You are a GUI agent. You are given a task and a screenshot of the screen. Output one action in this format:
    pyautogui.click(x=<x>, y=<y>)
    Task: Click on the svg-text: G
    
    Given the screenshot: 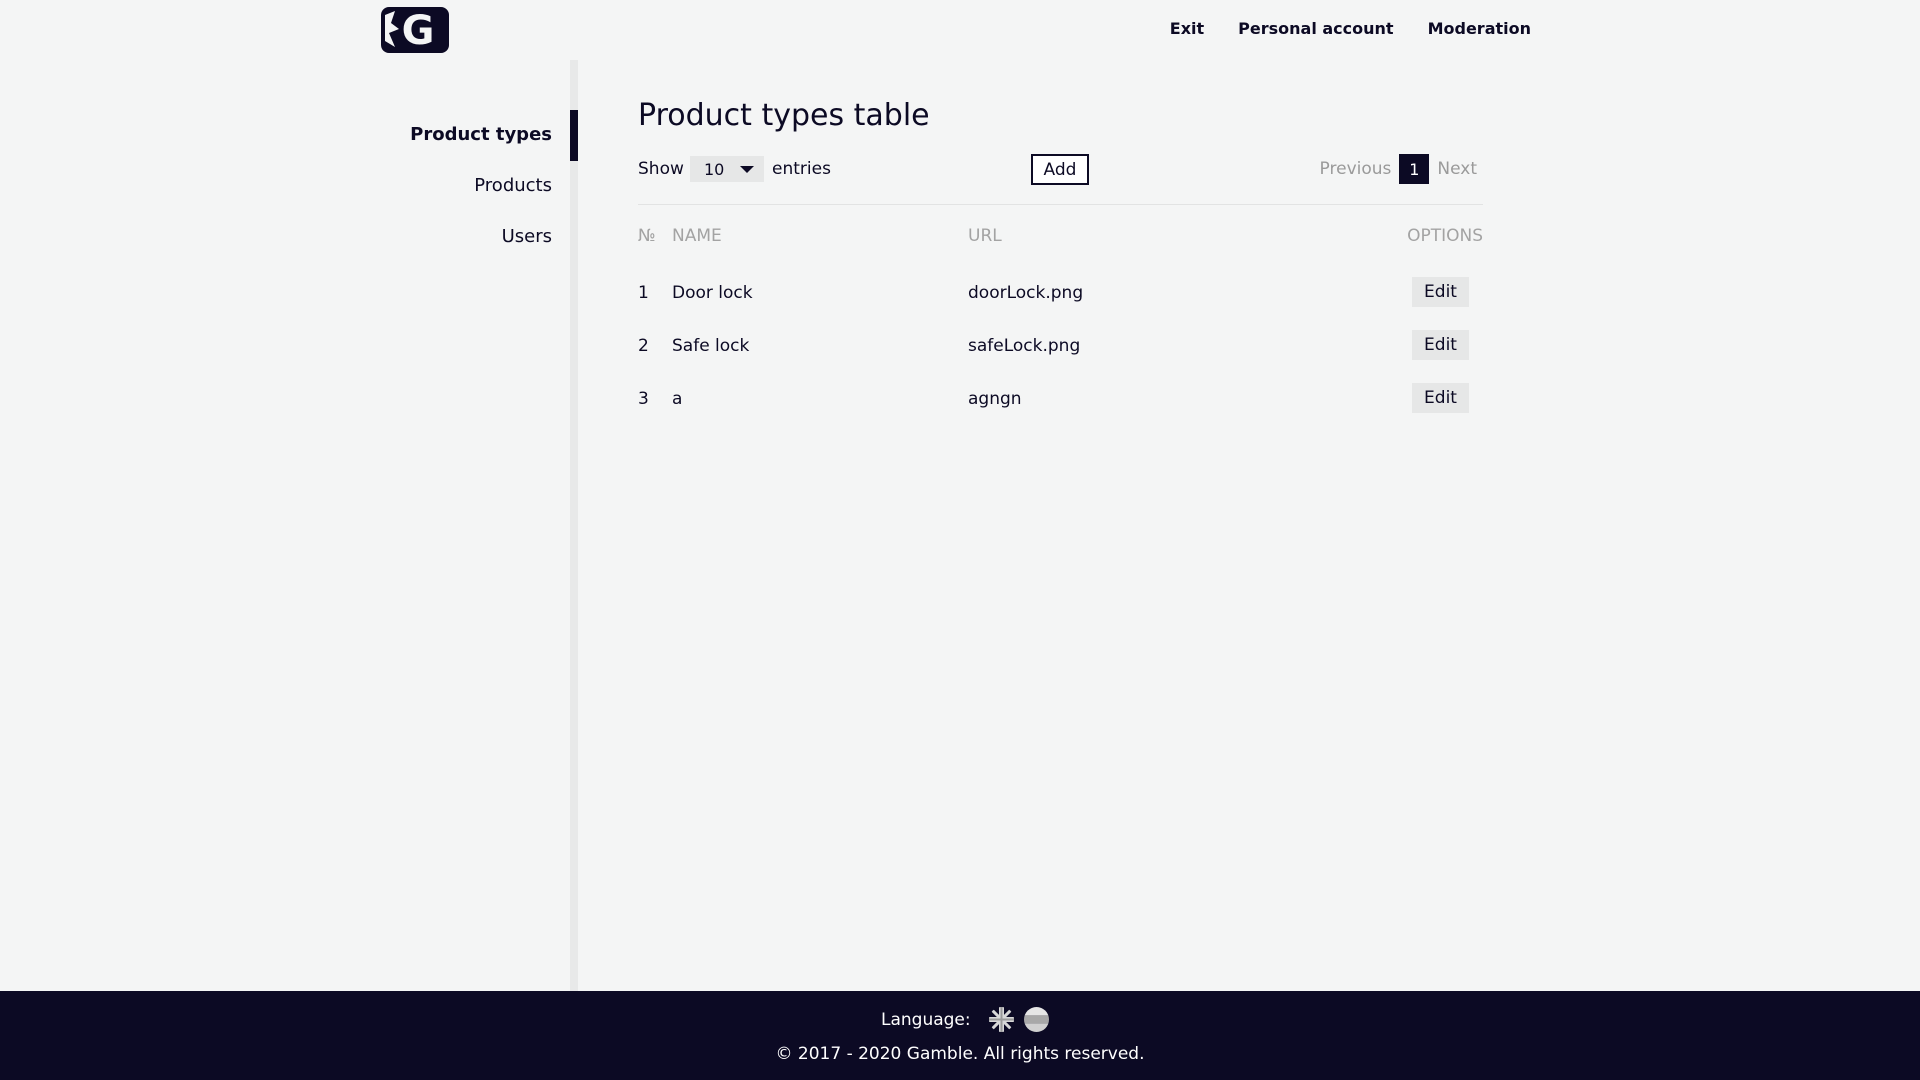 What is the action you would take?
    pyautogui.click(x=418, y=30)
    